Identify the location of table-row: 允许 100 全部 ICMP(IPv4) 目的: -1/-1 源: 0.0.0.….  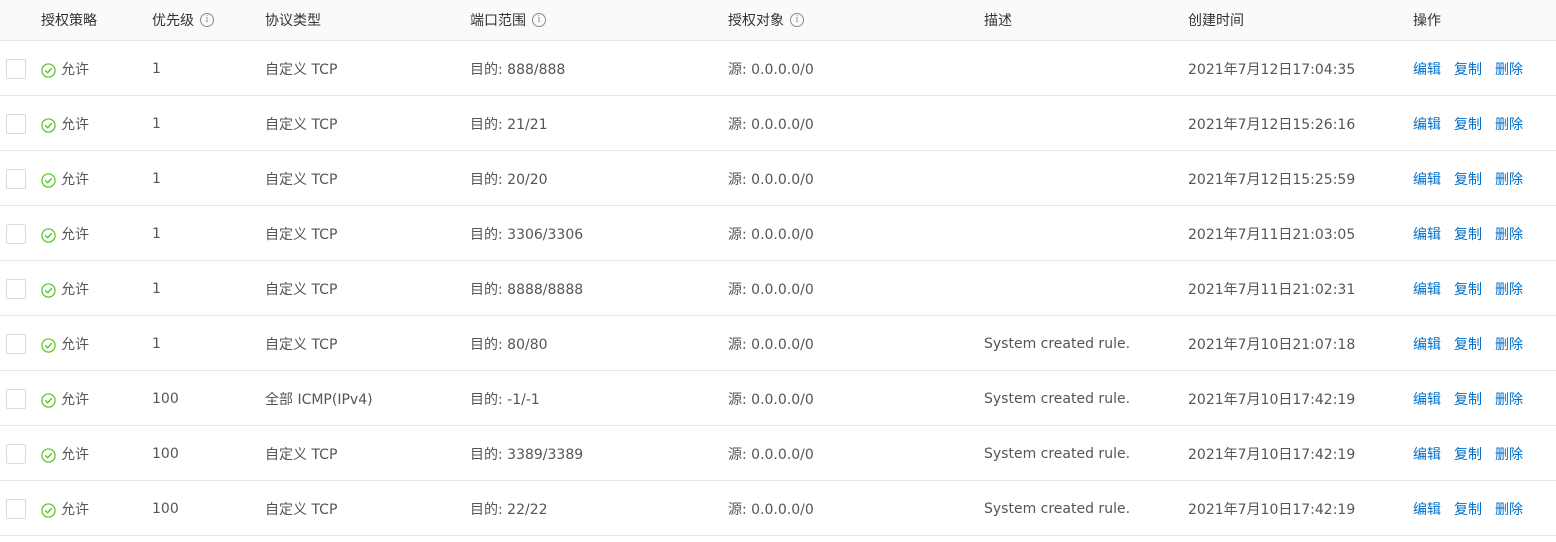
(778, 398).